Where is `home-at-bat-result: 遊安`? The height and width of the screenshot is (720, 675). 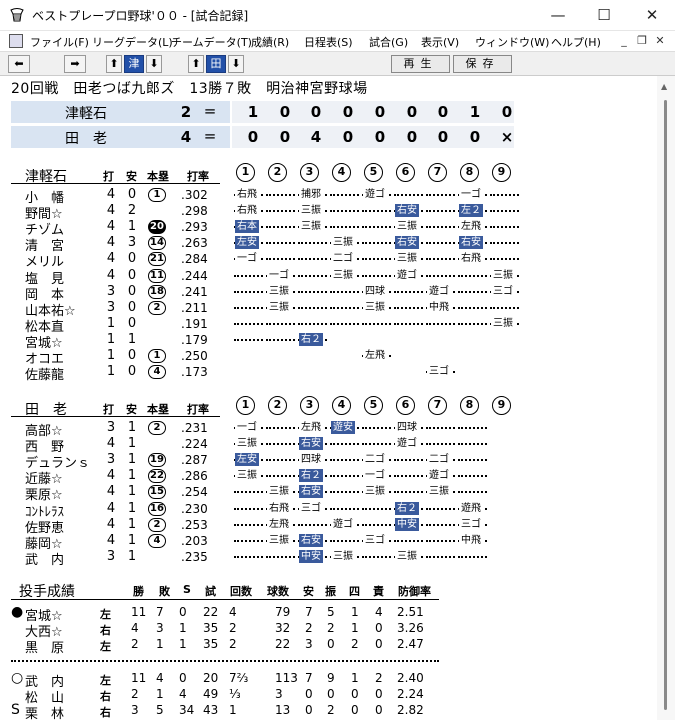
home-at-bat-result: 遊安 is located at coordinates (343, 427).